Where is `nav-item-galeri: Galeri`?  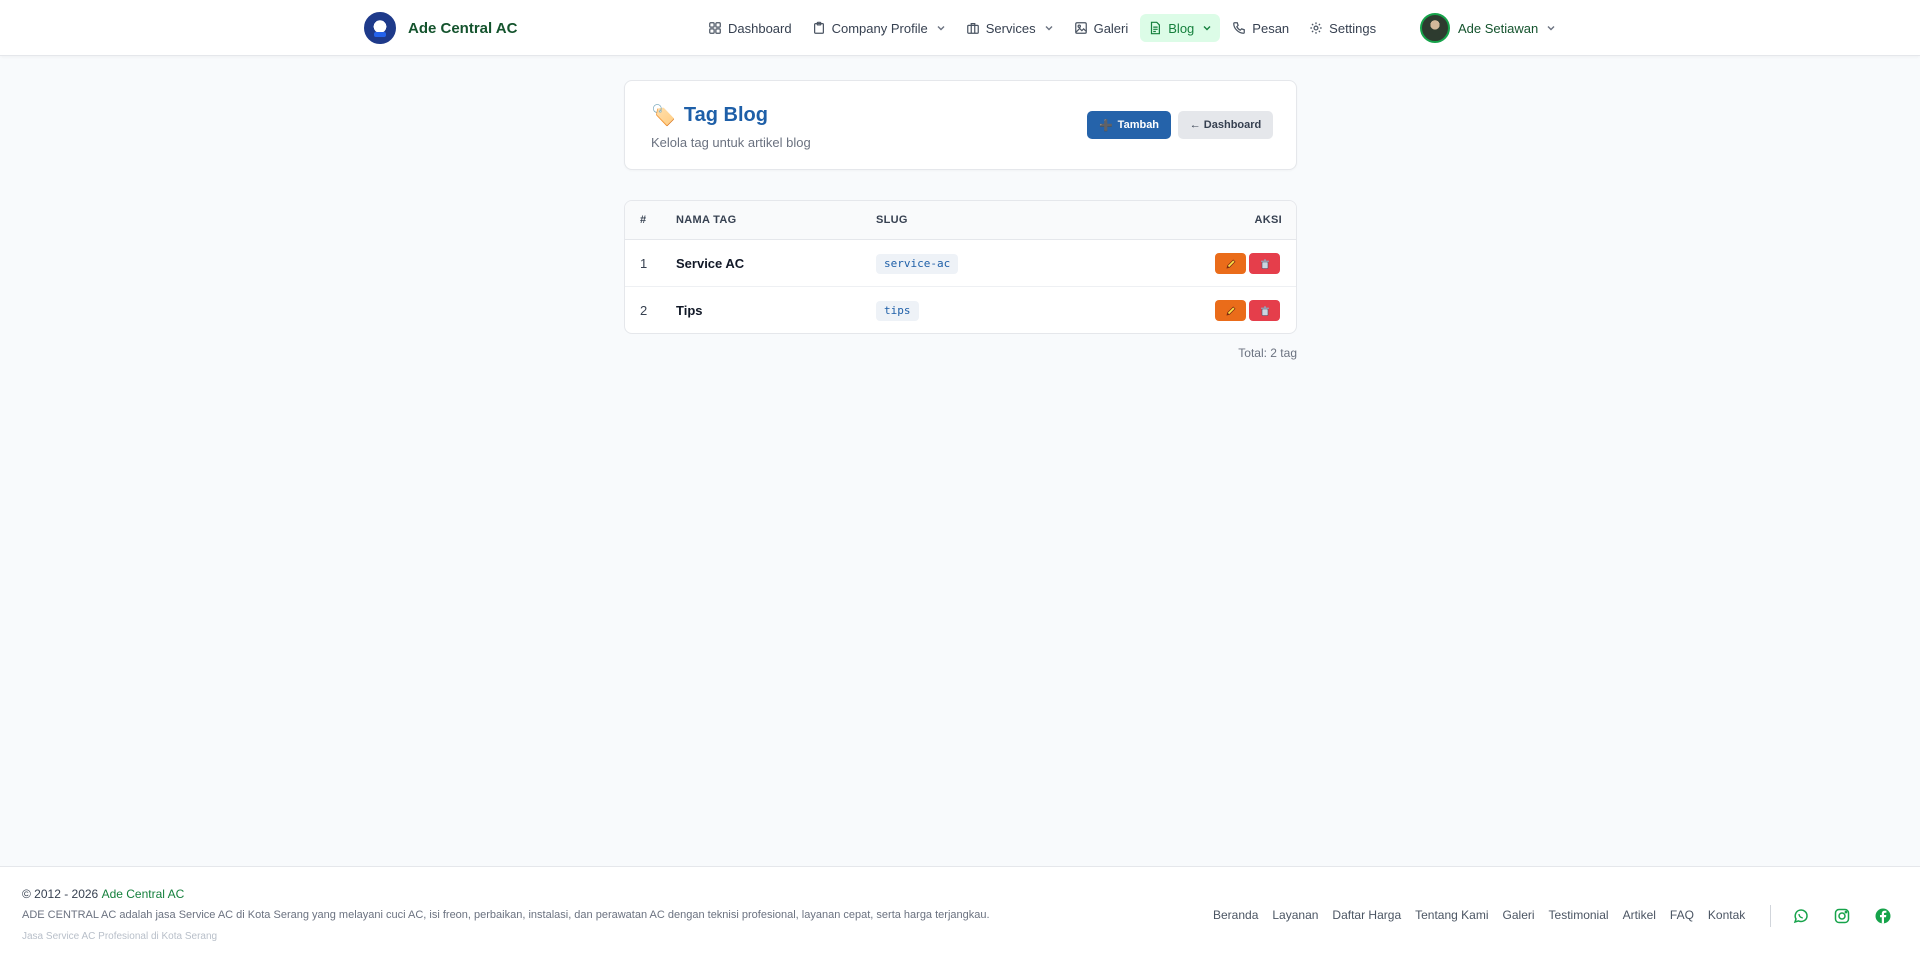 nav-item-galeri: Galeri is located at coordinates (1101, 28).